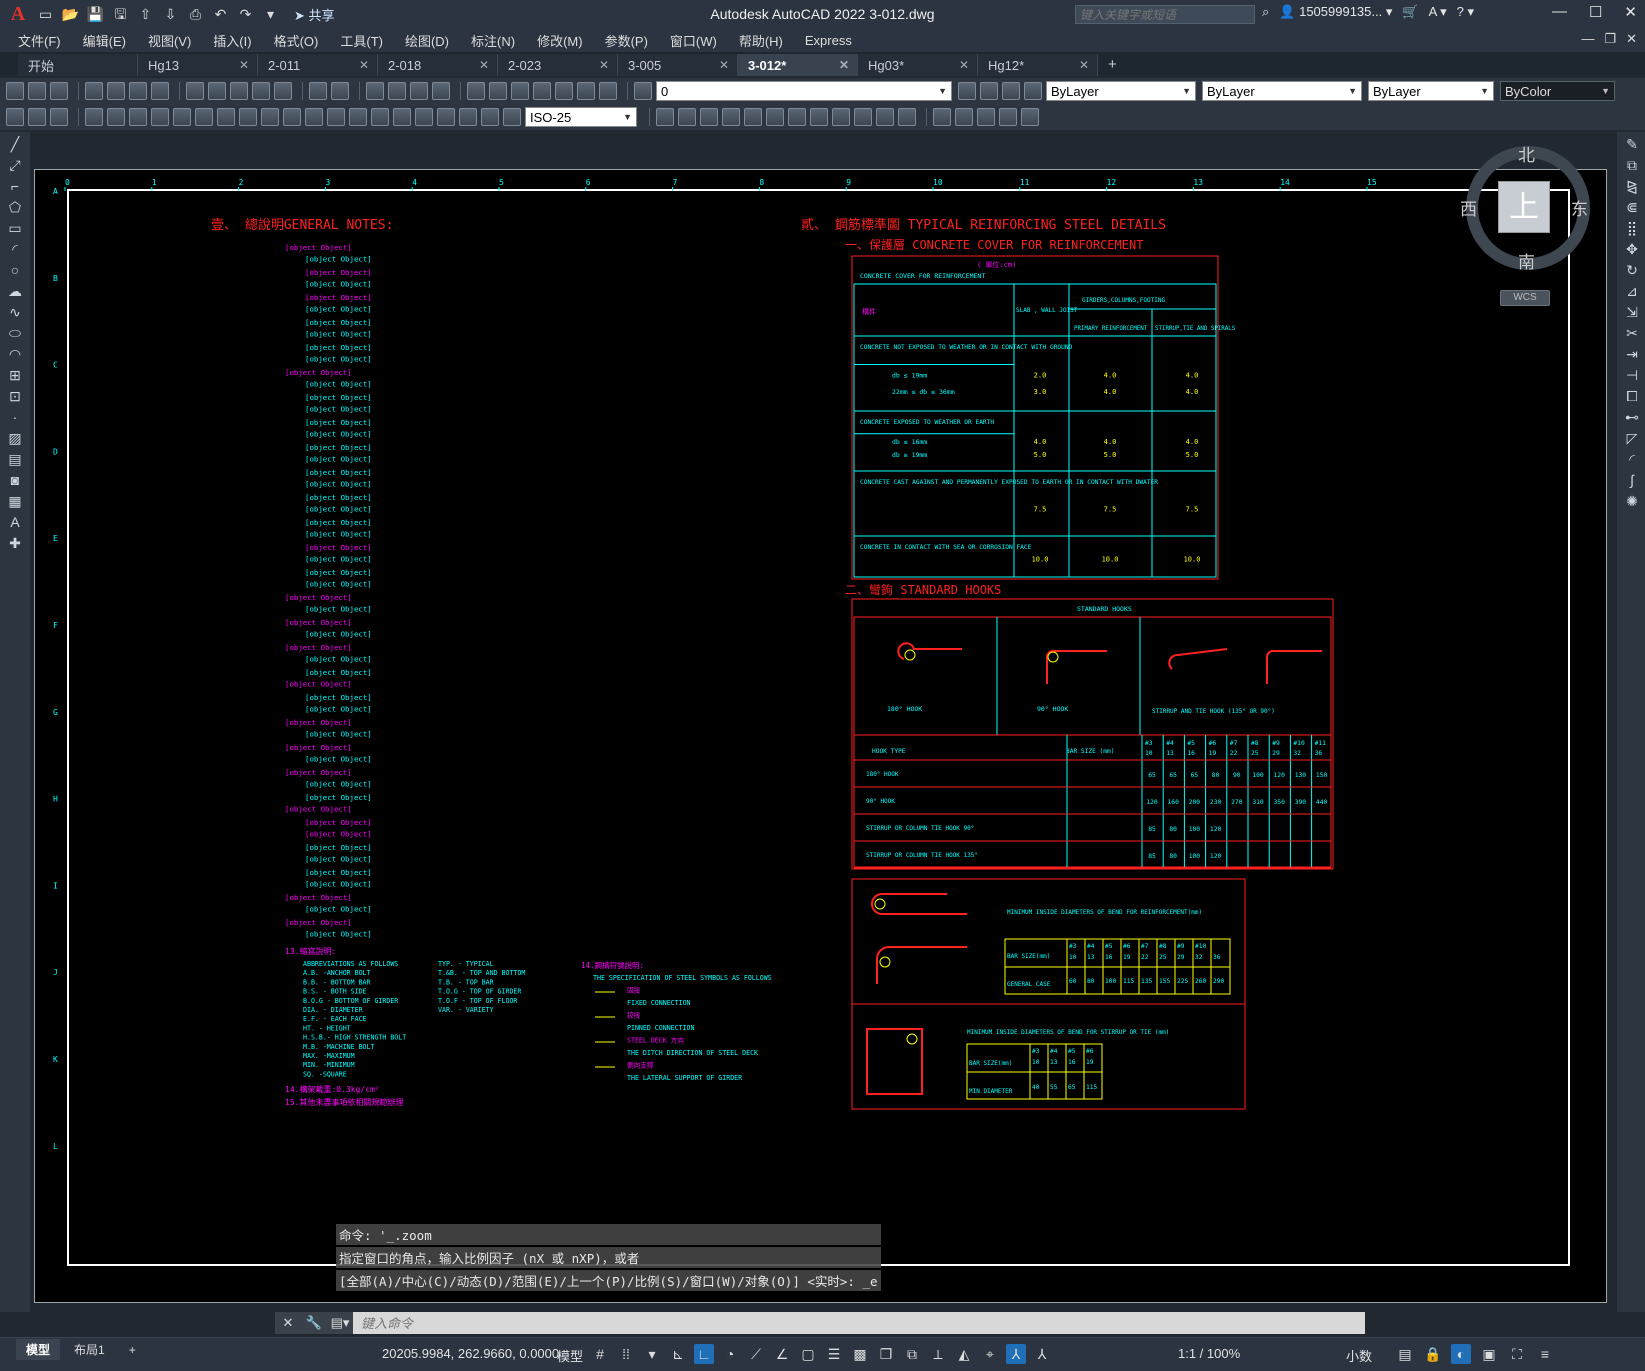 The image size is (1645, 1371). What do you see at coordinates (1410, 12) in the screenshot?
I see `cart-icon: 🛒` at bounding box center [1410, 12].